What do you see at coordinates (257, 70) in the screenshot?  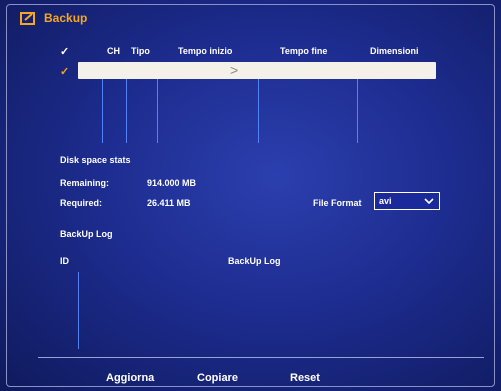 I see `table-row: >` at bounding box center [257, 70].